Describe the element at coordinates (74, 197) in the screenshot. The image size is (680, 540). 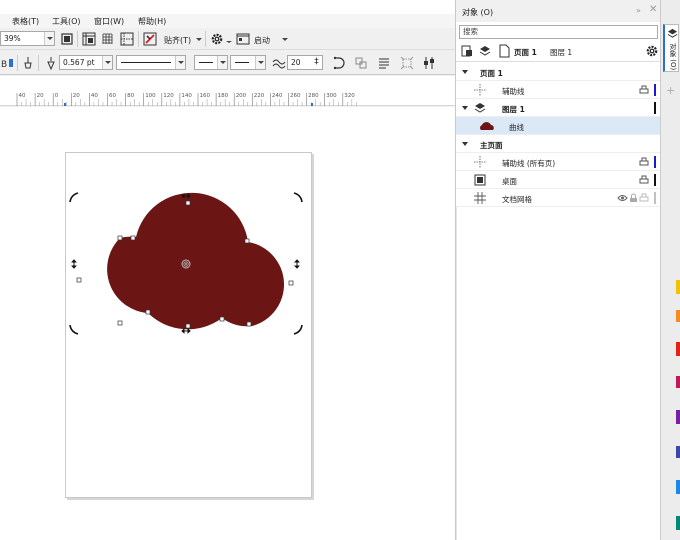
I see `rotate-handle-top-left` at that location.